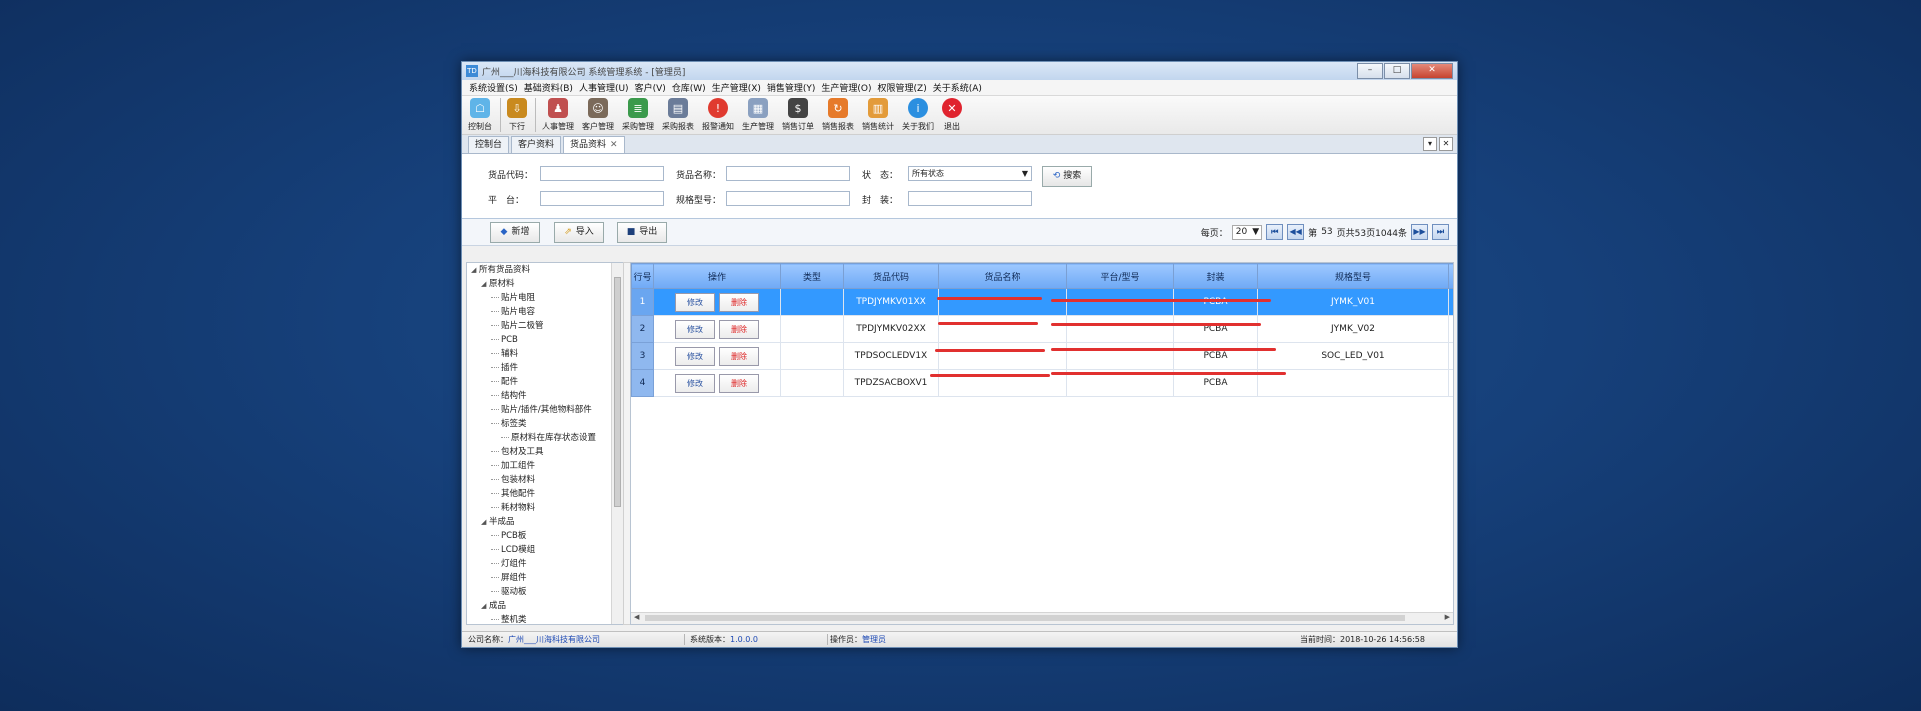 The height and width of the screenshot is (711, 1921). Describe the element at coordinates (1353, 276) in the screenshot. I see `column-header: 规格型号` at that location.